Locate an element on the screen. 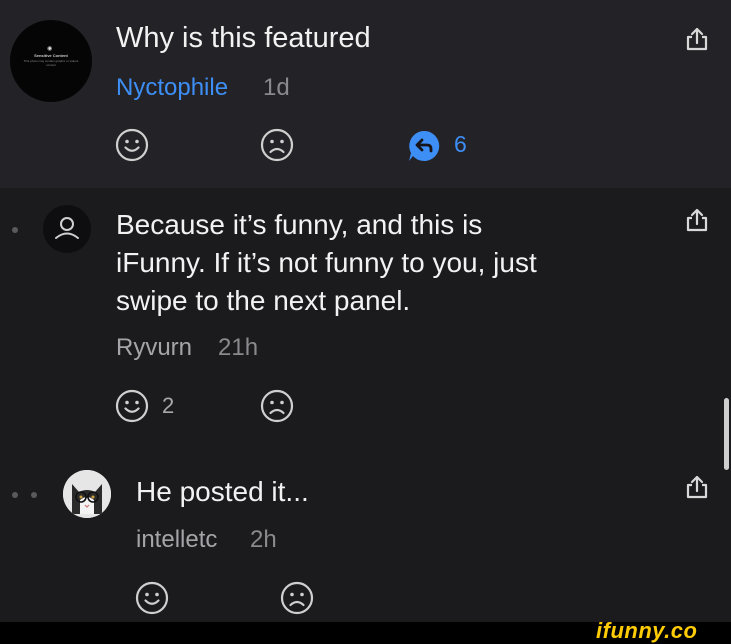 The width and height of the screenshot is (731, 644). sensitive-heading: Sensitive Content is located at coordinates (51, 55).